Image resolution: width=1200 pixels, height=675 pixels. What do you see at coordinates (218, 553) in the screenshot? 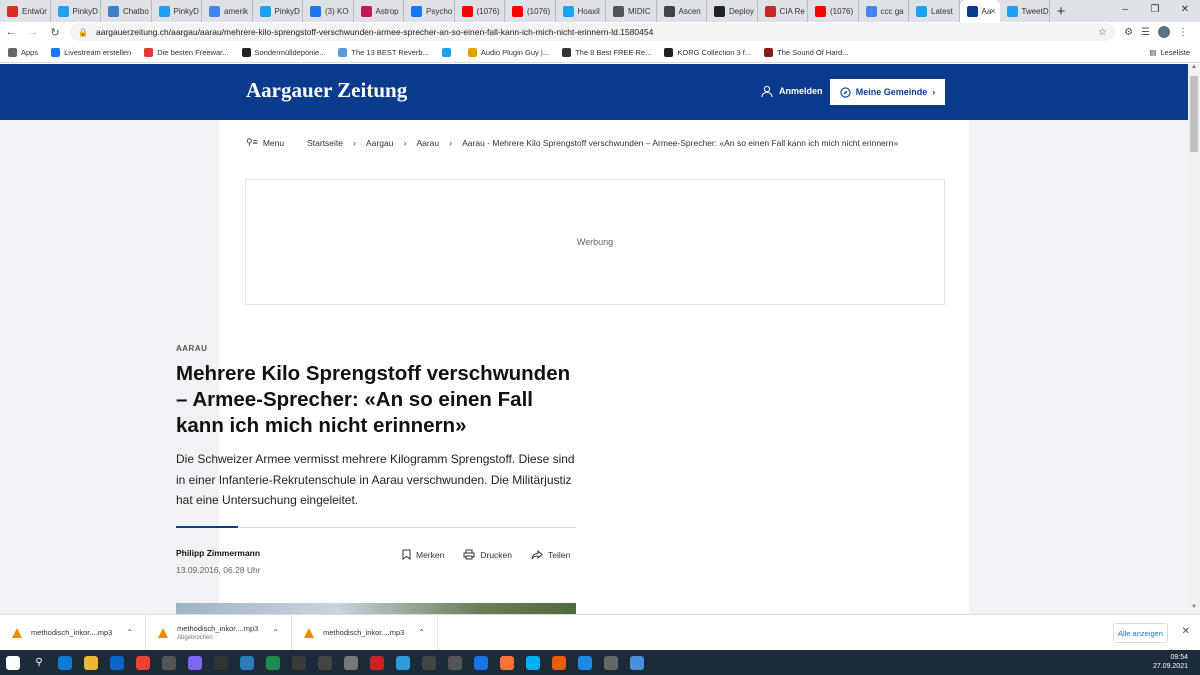
I see `article-author: Philipp Zimmermann` at bounding box center [218, 553].